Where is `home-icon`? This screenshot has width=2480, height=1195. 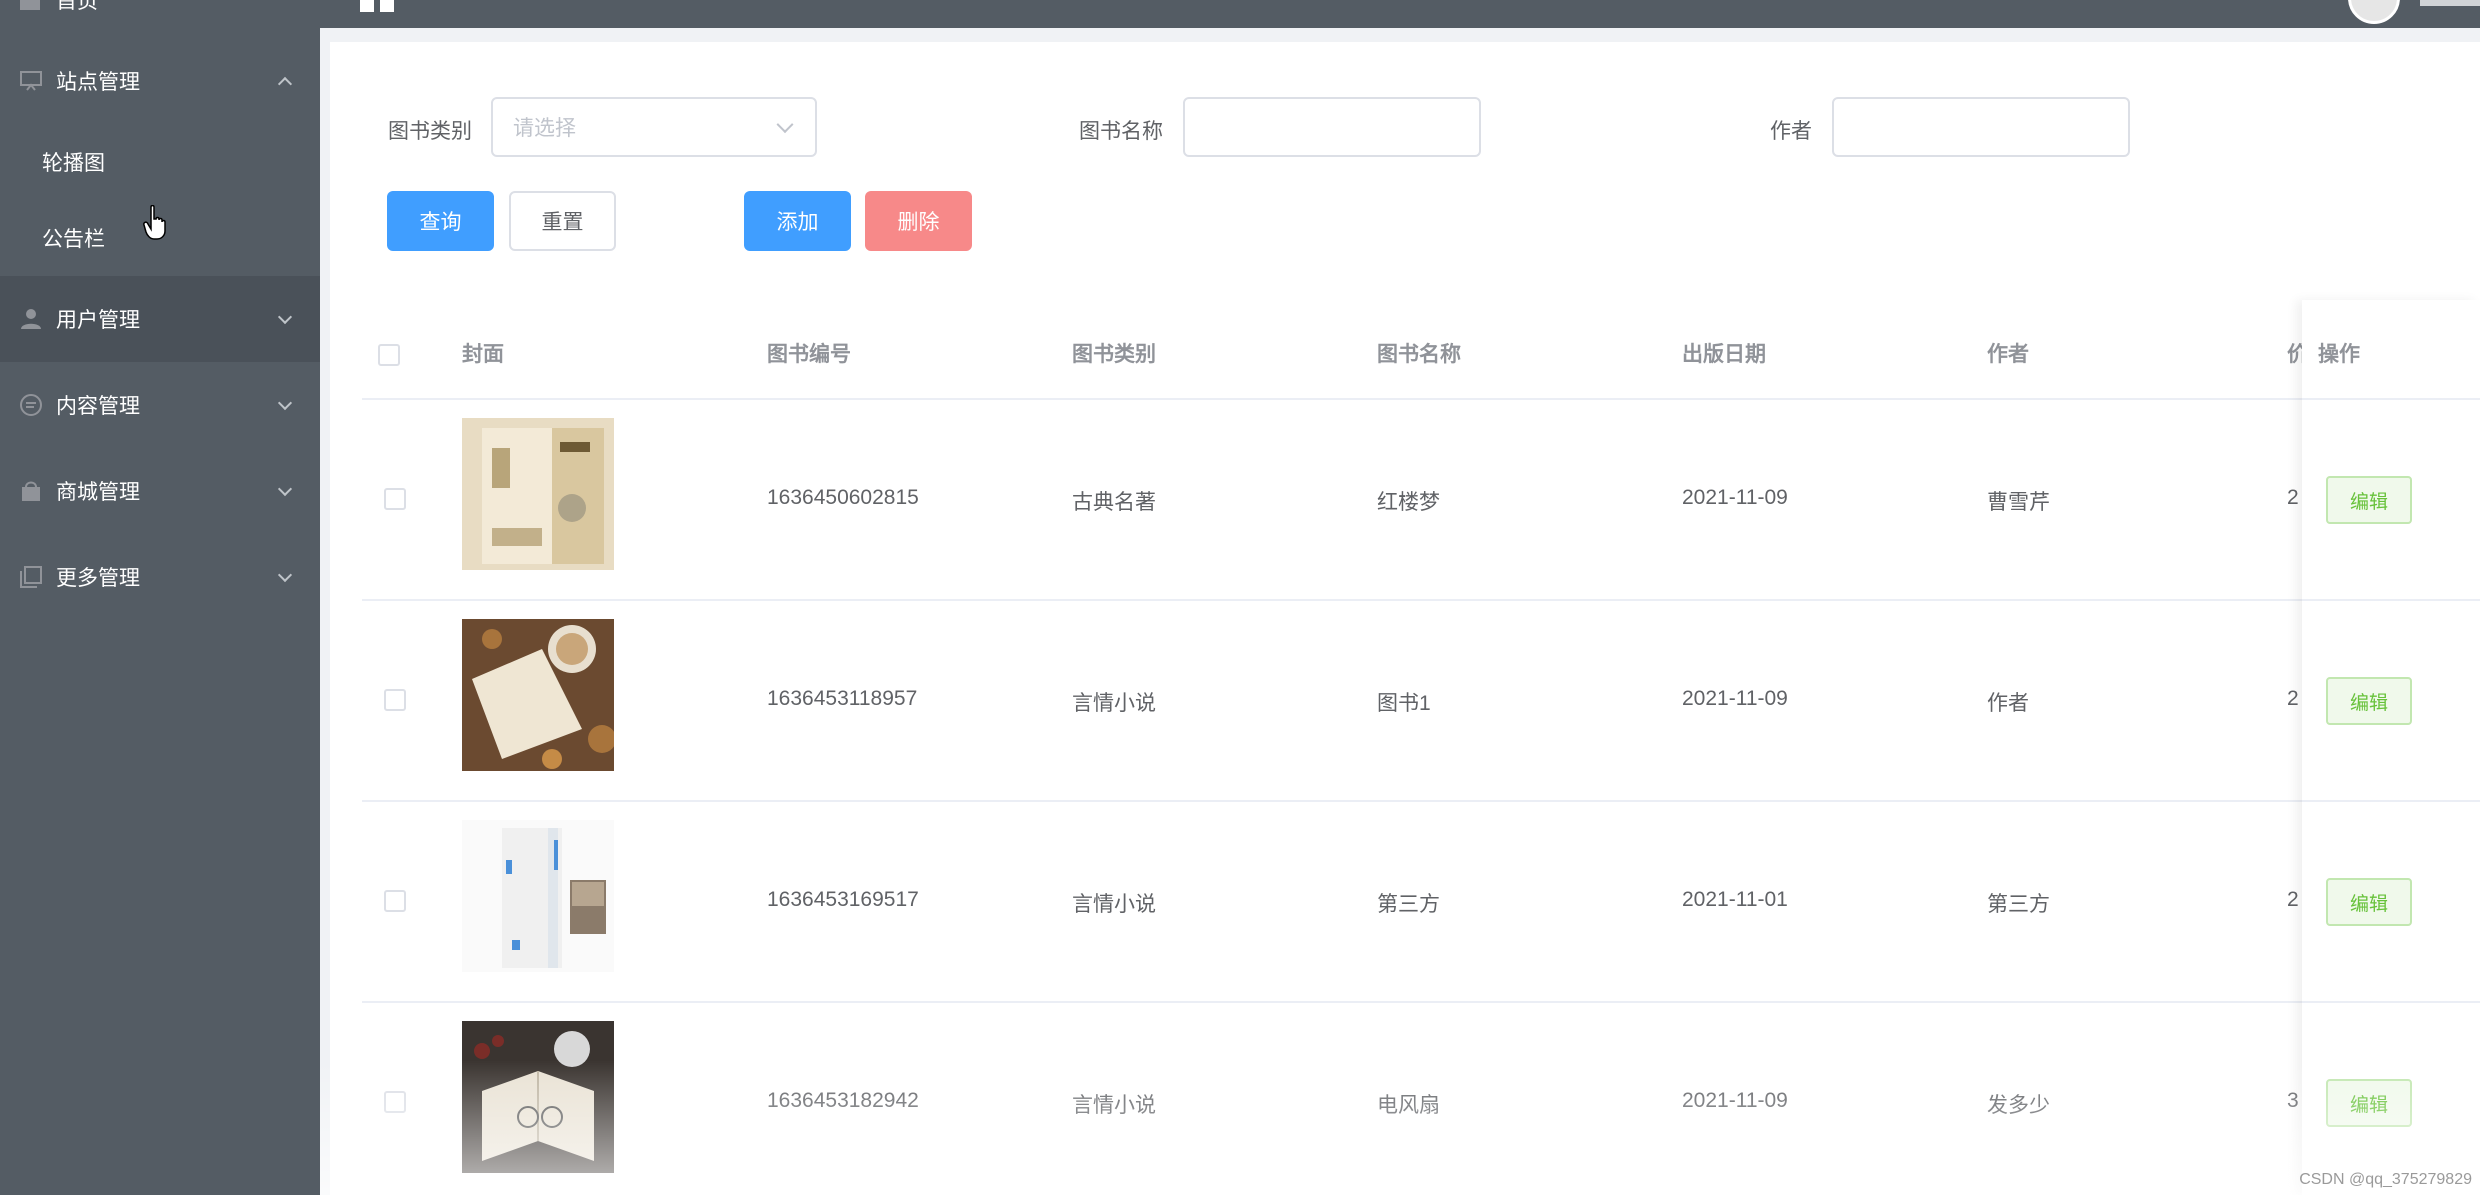 home-icon is located at coordinates (31, 5).